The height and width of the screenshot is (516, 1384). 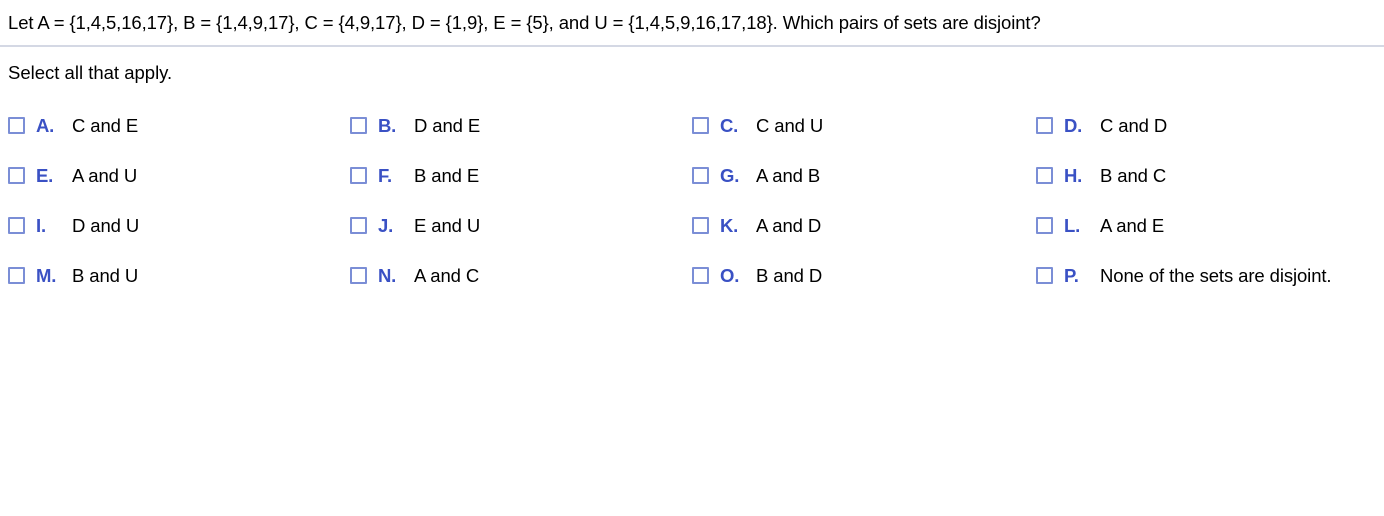 What do you see at coordinates (521, 226) in the screenshot?
I see `option-j: J. E and U` at bounding box center [521, 226].